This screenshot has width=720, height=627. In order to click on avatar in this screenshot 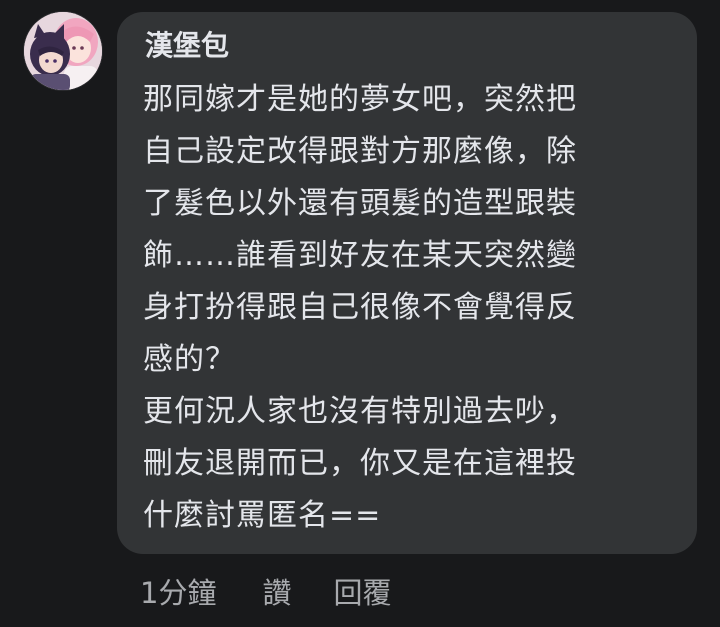, I will do `click(63, 51)`.